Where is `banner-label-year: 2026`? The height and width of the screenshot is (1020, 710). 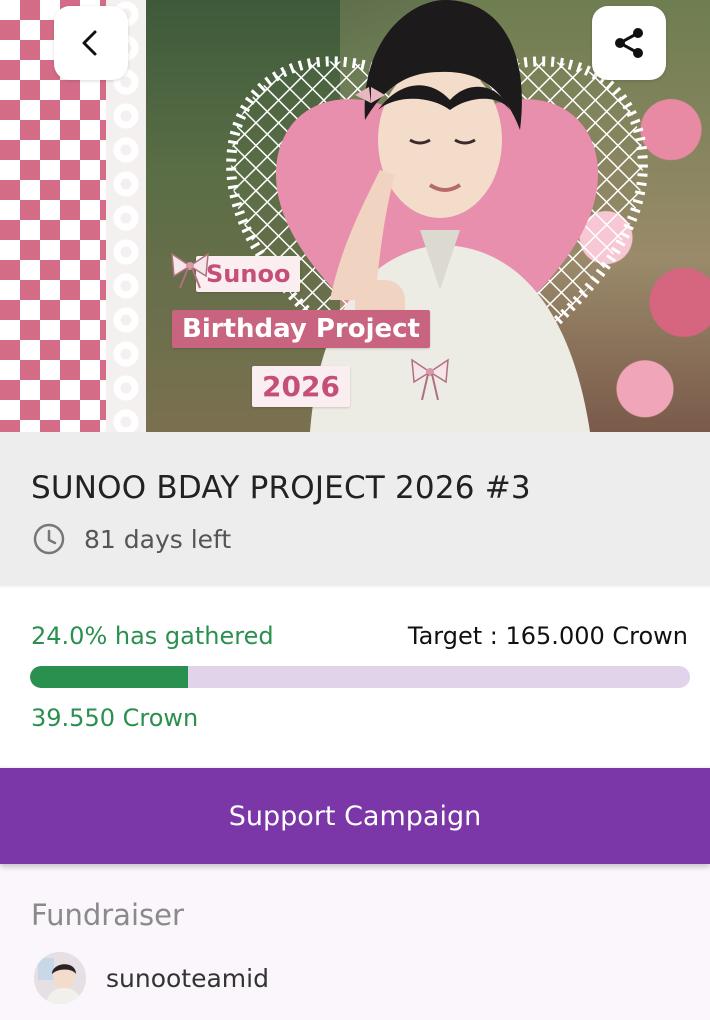
banner-label-year: 2026 is located at coordinates (301, 386).